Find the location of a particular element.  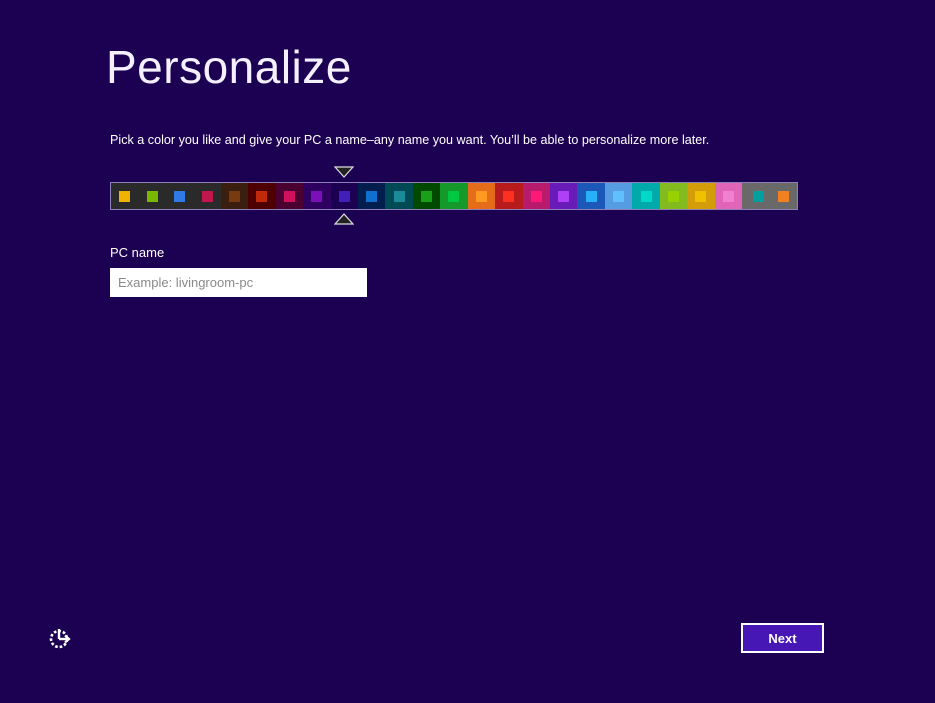

color-slider-thumb-top is located at coordinates (344, 172).